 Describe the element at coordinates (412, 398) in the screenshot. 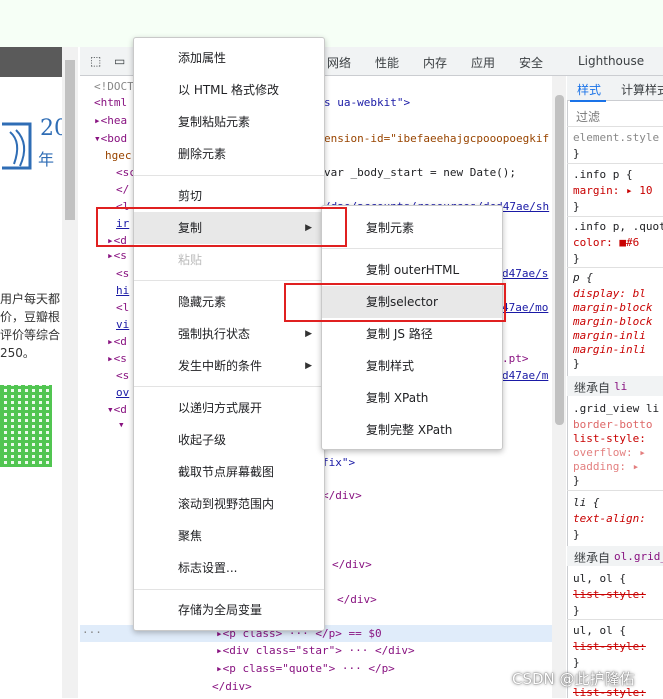

I see `submenu-item-copy-xpath: 复制 XPath` at that location.